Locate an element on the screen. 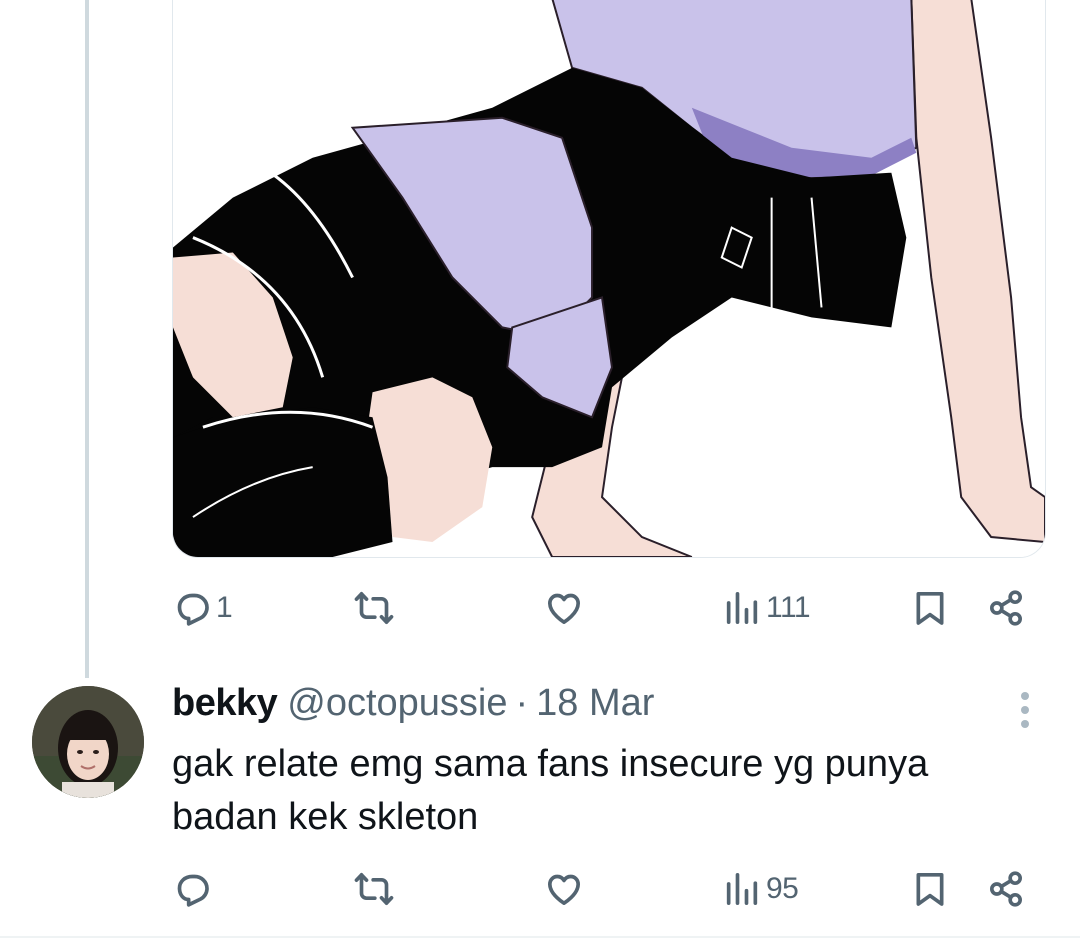  user-avatar-image is located at coordinates (88, 742).